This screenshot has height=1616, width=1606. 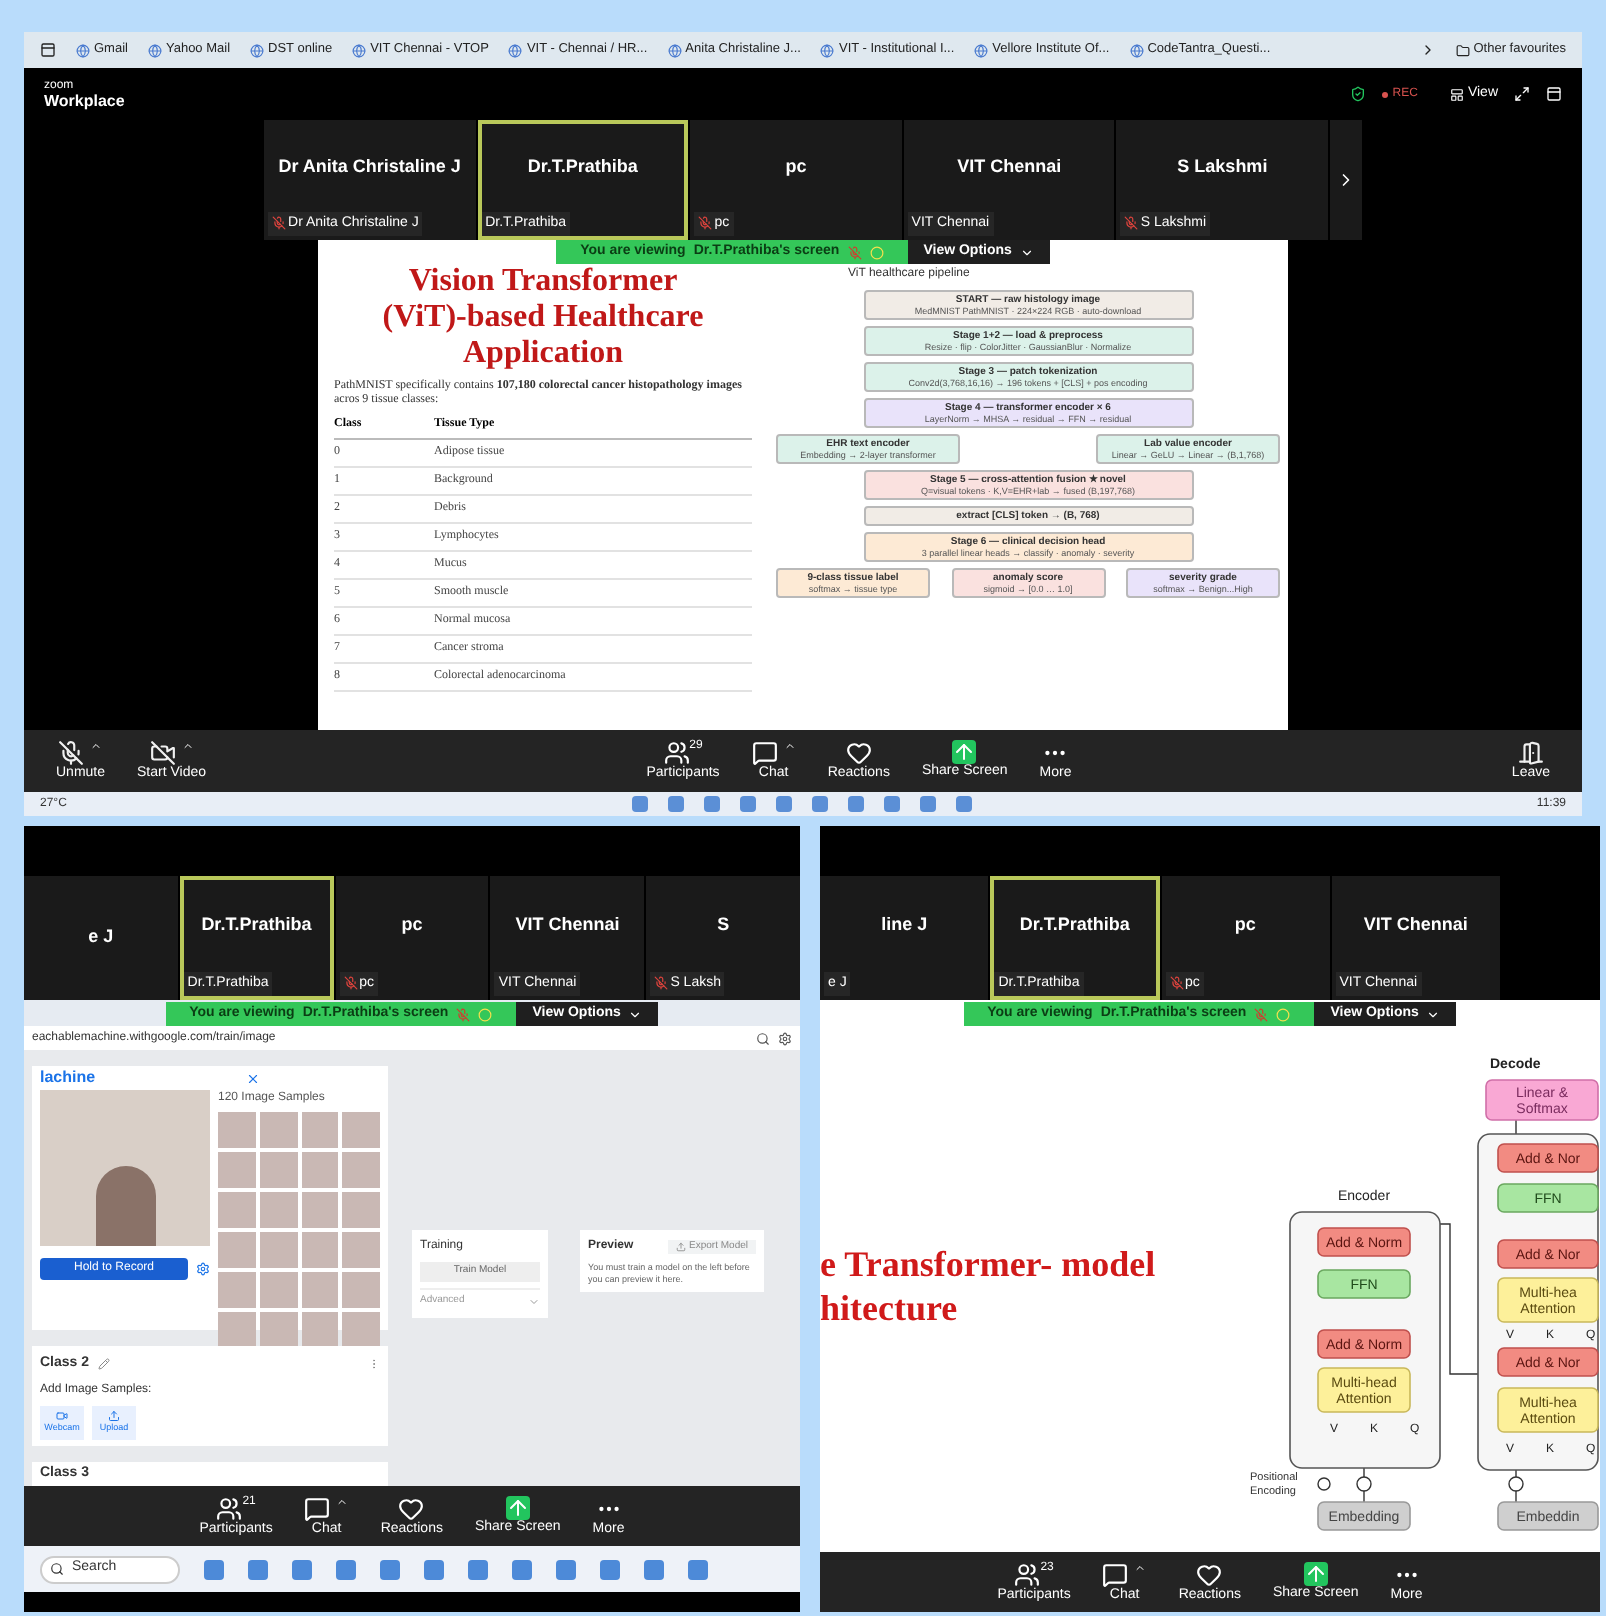 I want to click on slide-title: Vision Transformer (ViT)-based Healthcare Application, so click(x=543, y=318).